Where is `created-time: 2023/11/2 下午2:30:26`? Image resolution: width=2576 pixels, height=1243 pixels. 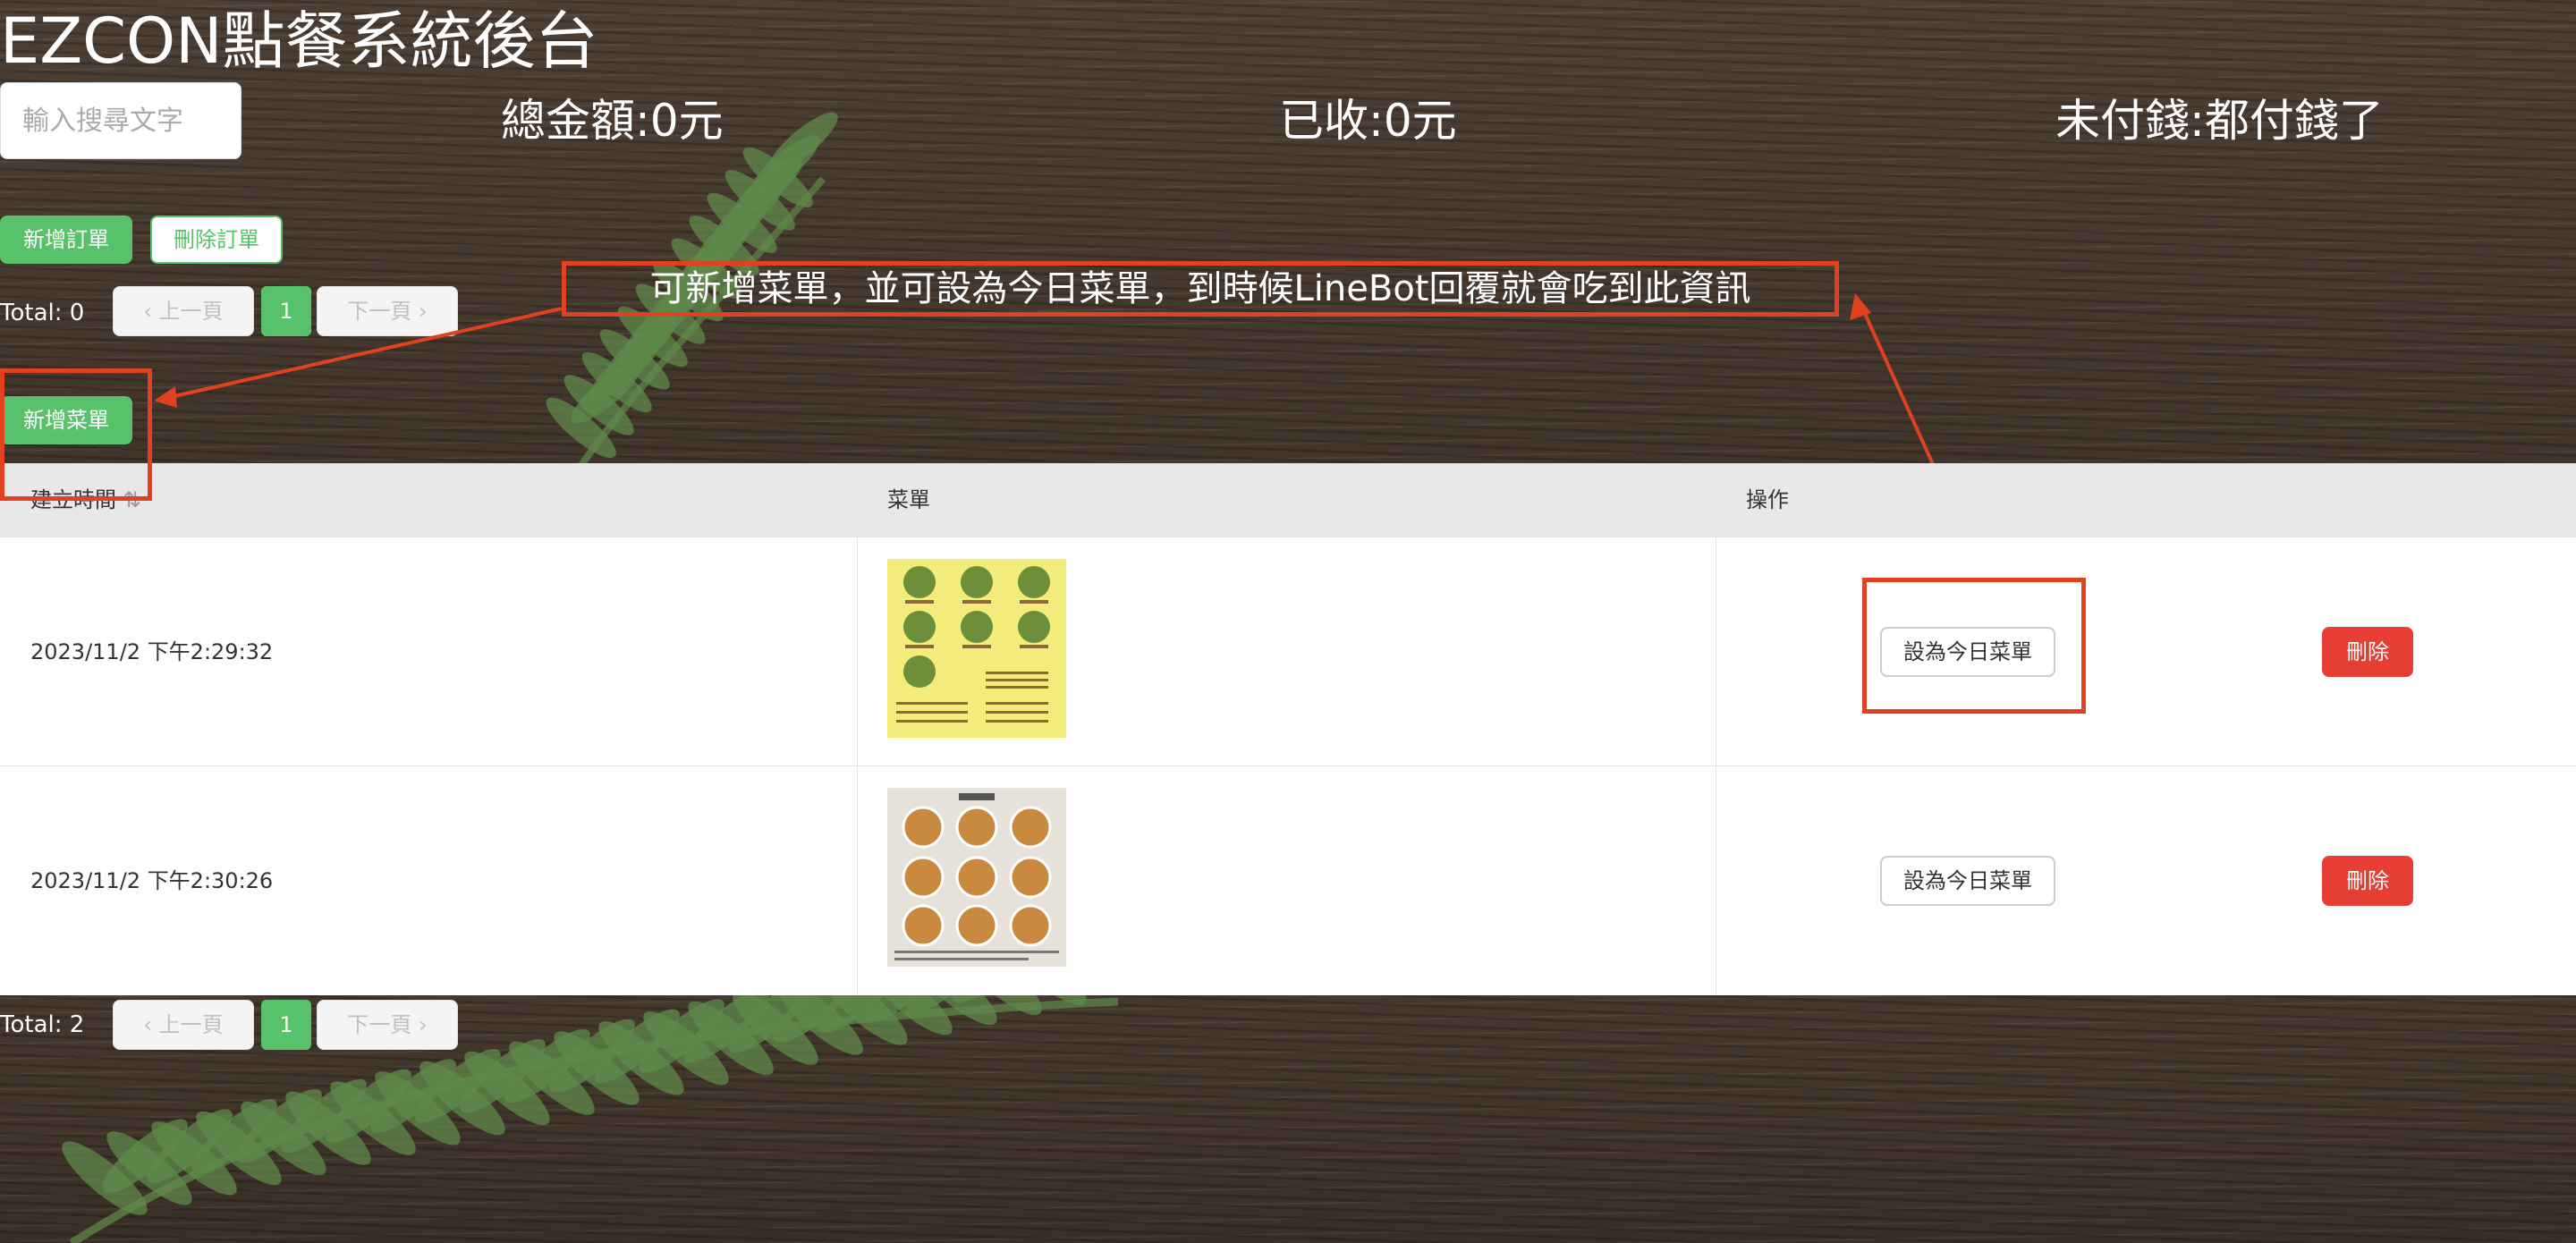
created-time: 2023/11/2 下午2:30:26 is located at coordinates (152, 880).